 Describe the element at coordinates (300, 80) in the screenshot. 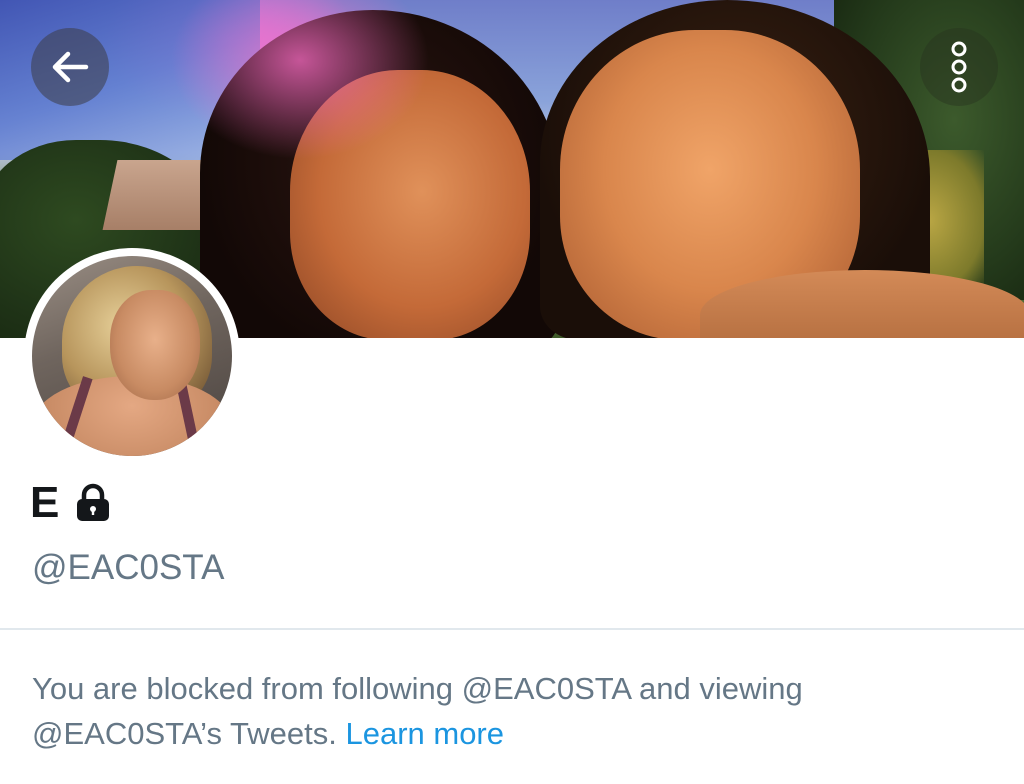

I see `banner-light-glare` at that location.